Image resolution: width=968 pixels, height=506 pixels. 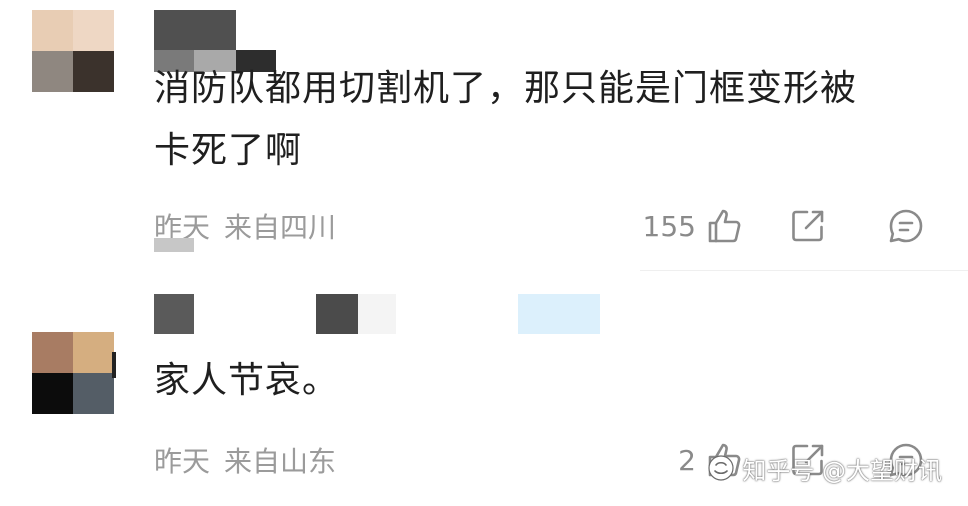 I want to click on reply-bubble-icon, so click(x=906, y=226).